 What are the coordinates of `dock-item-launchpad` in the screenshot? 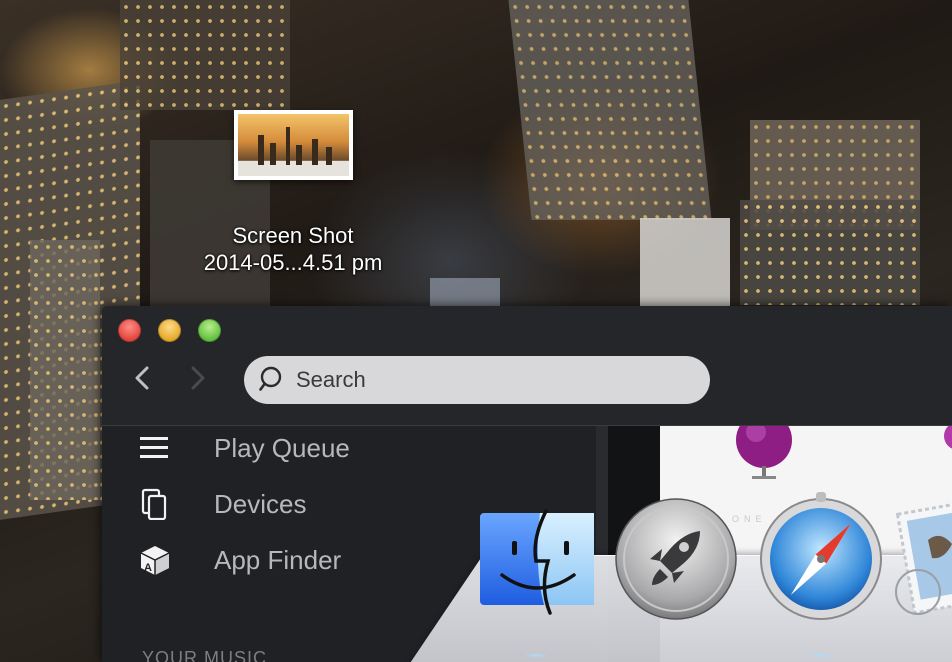 It's located at (676, 559).